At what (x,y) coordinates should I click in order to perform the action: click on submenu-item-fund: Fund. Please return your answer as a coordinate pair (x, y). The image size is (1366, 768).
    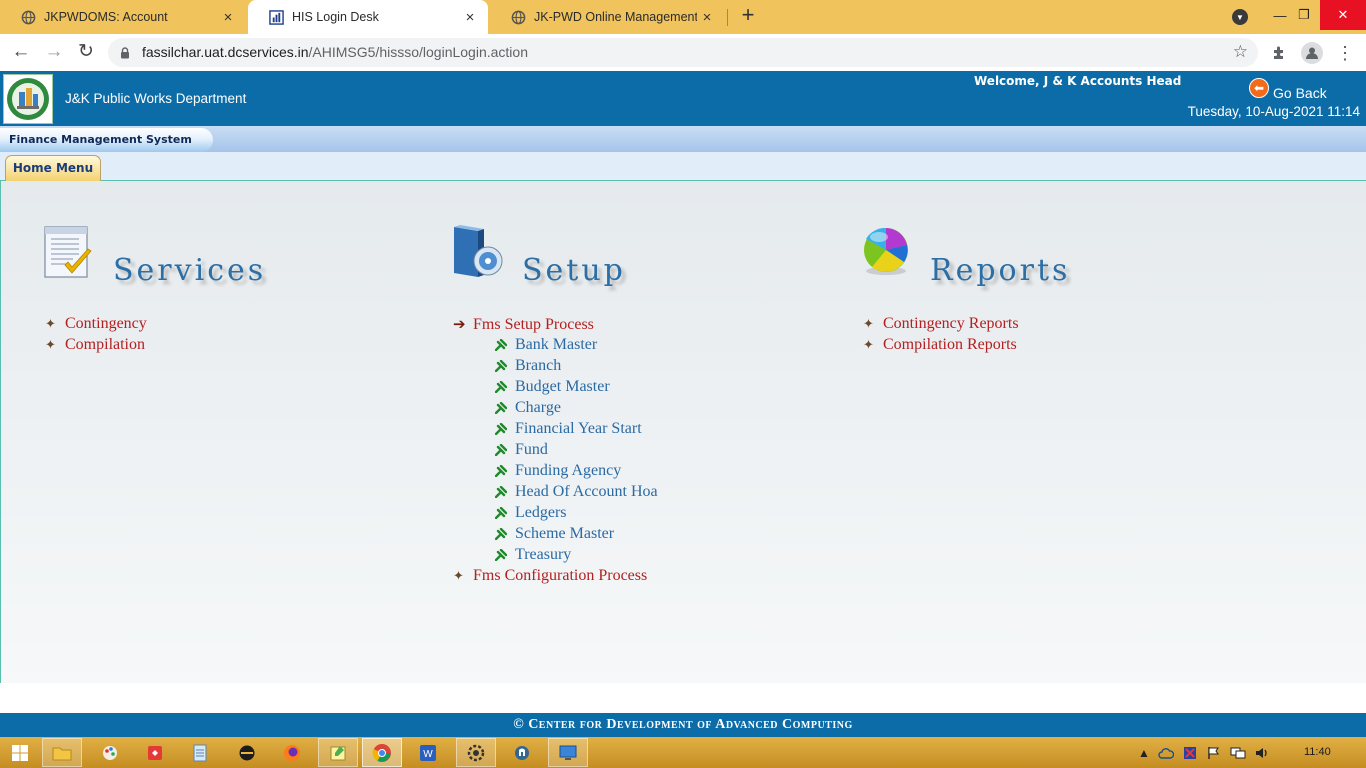
    Looking at the image, I should click on (521, 450).